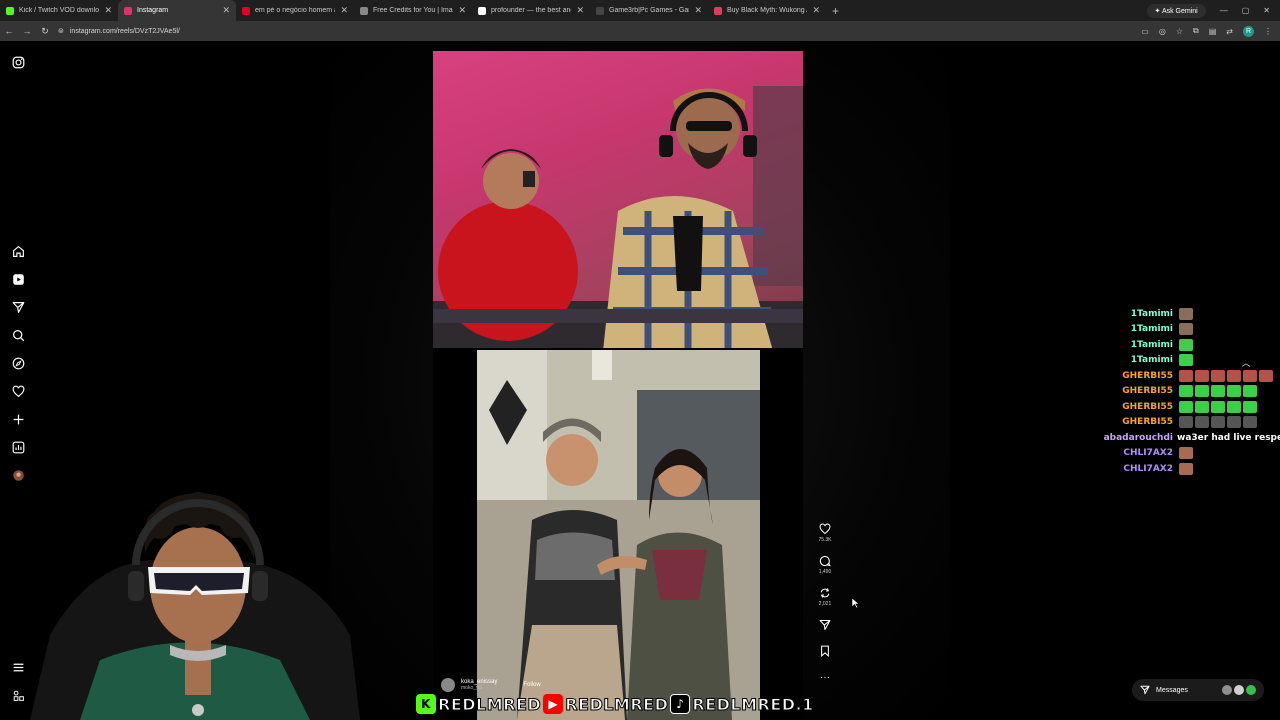 The height and width of the screenshot is (720, 1280). Describe the element at coordinates (18, 363) in the screenshot. I see `explore-icon` at that location.